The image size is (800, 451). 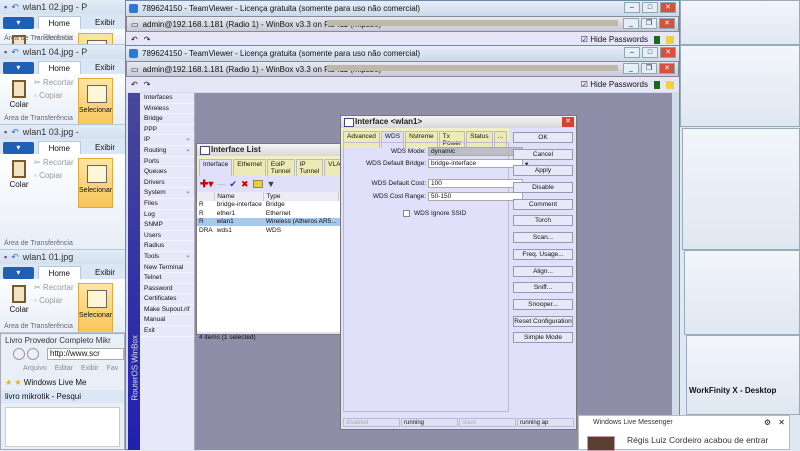 What do you see at coordinates (543, 204) in the screenshot?
I see `dialog-button: Comment` at bounding box center [543, 204].